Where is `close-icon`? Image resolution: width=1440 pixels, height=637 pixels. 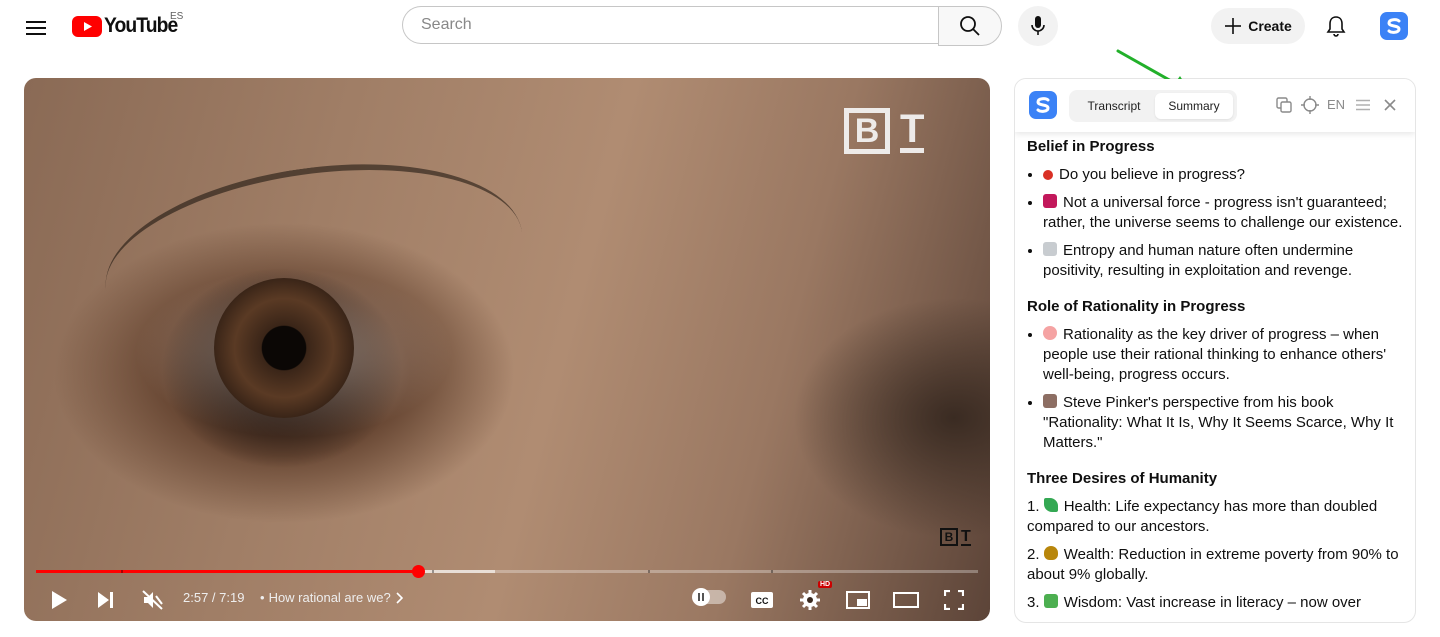
close-icon is located at coordinates (1390, 105).